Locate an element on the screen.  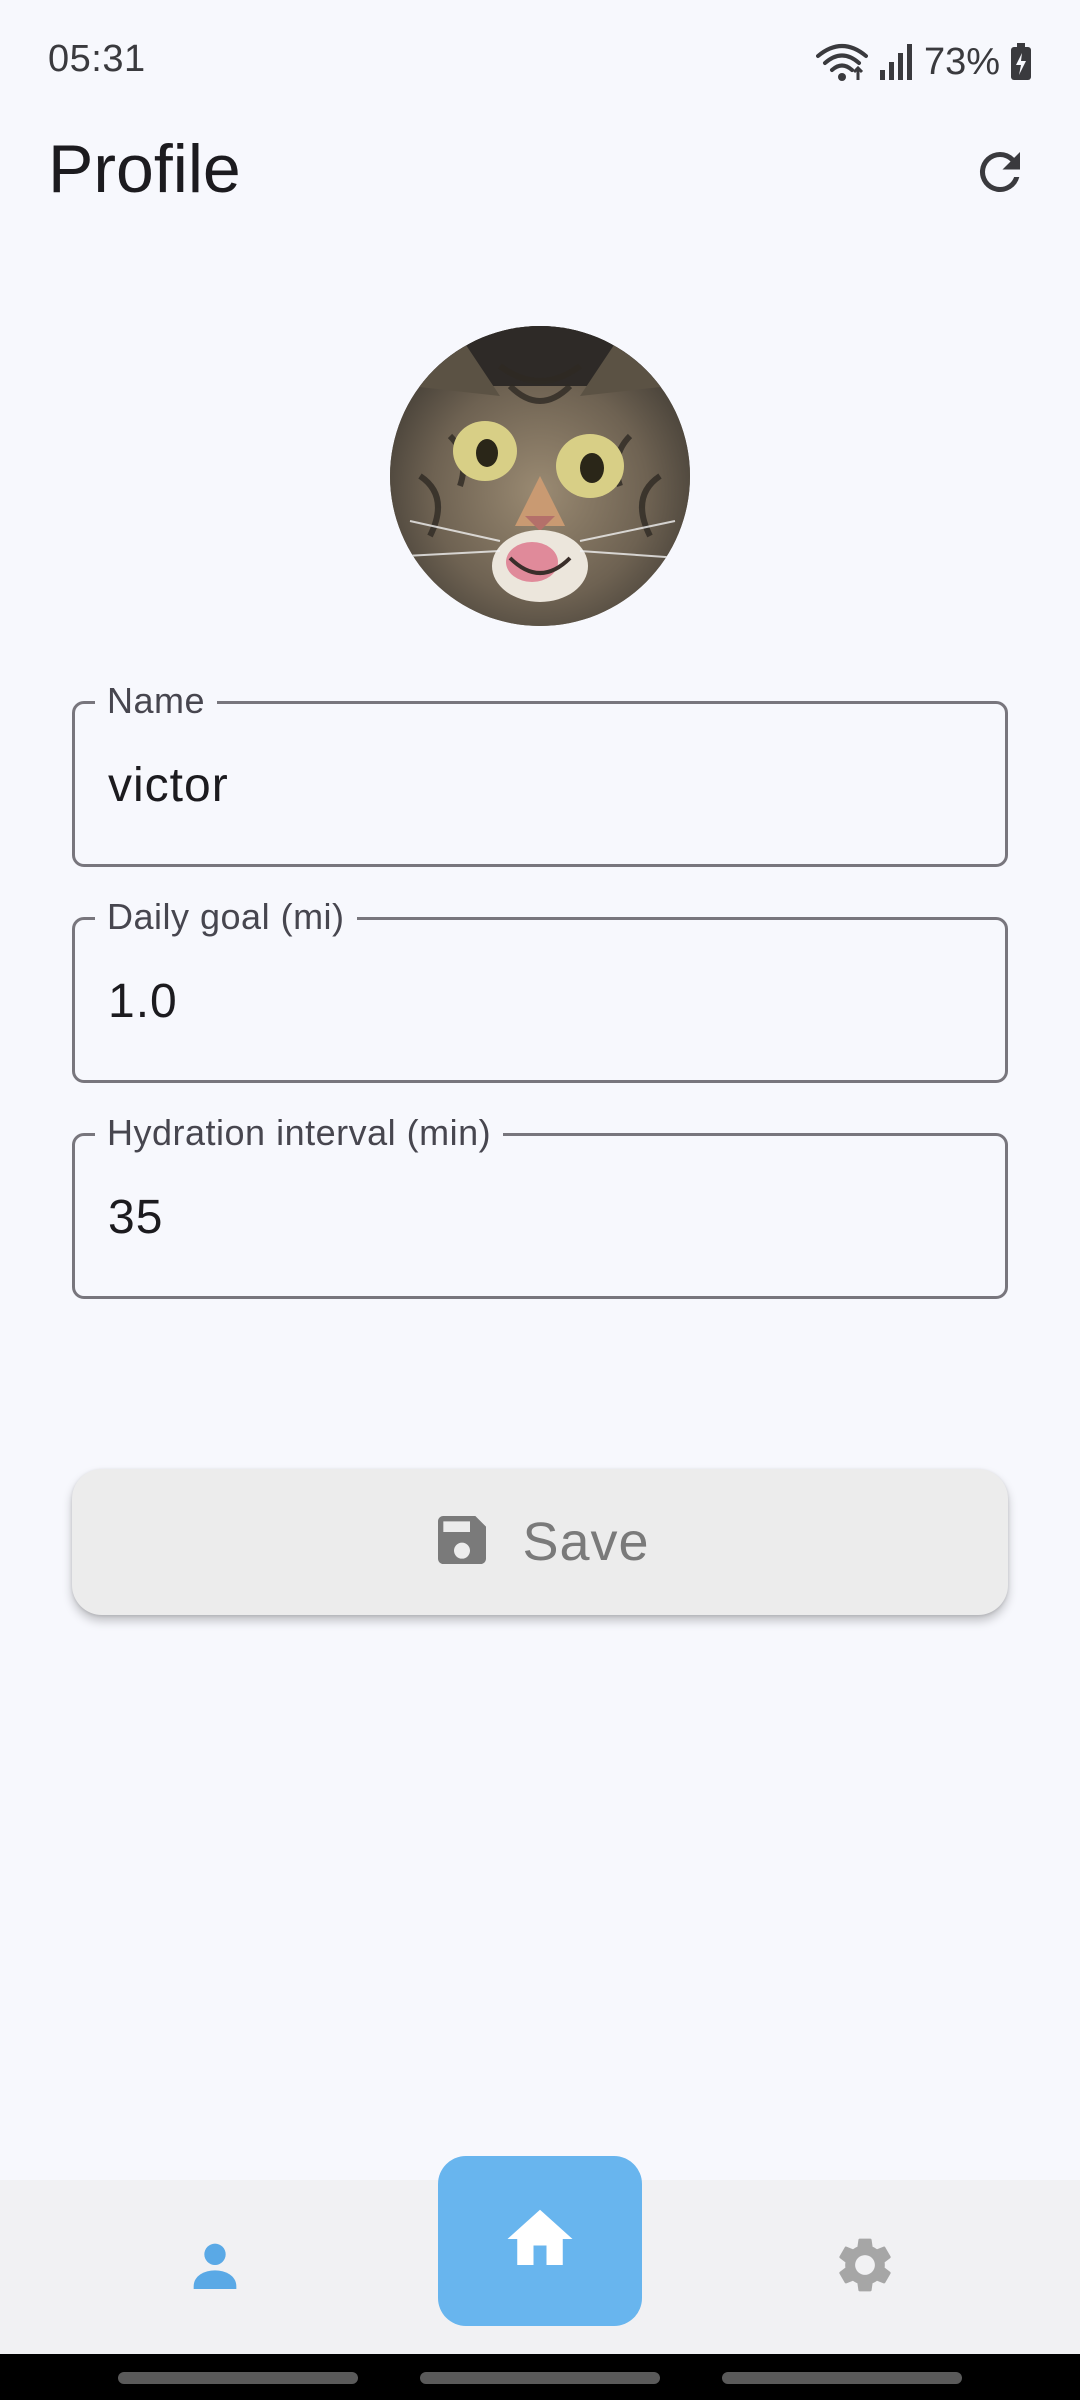
person-icon is located at coordinates (215, 2267).